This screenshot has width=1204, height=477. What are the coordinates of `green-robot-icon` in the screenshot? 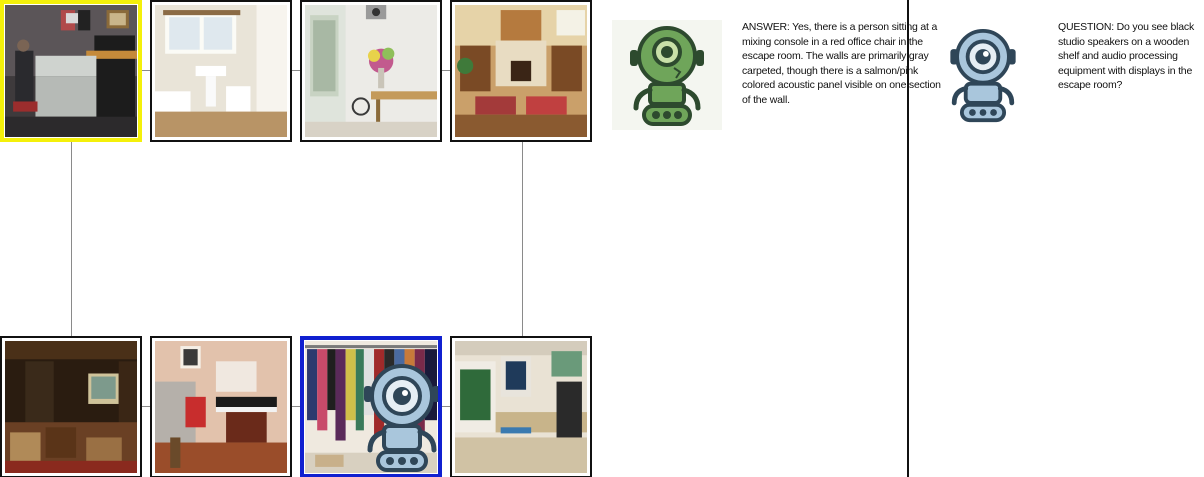 It's located at (667, 76).